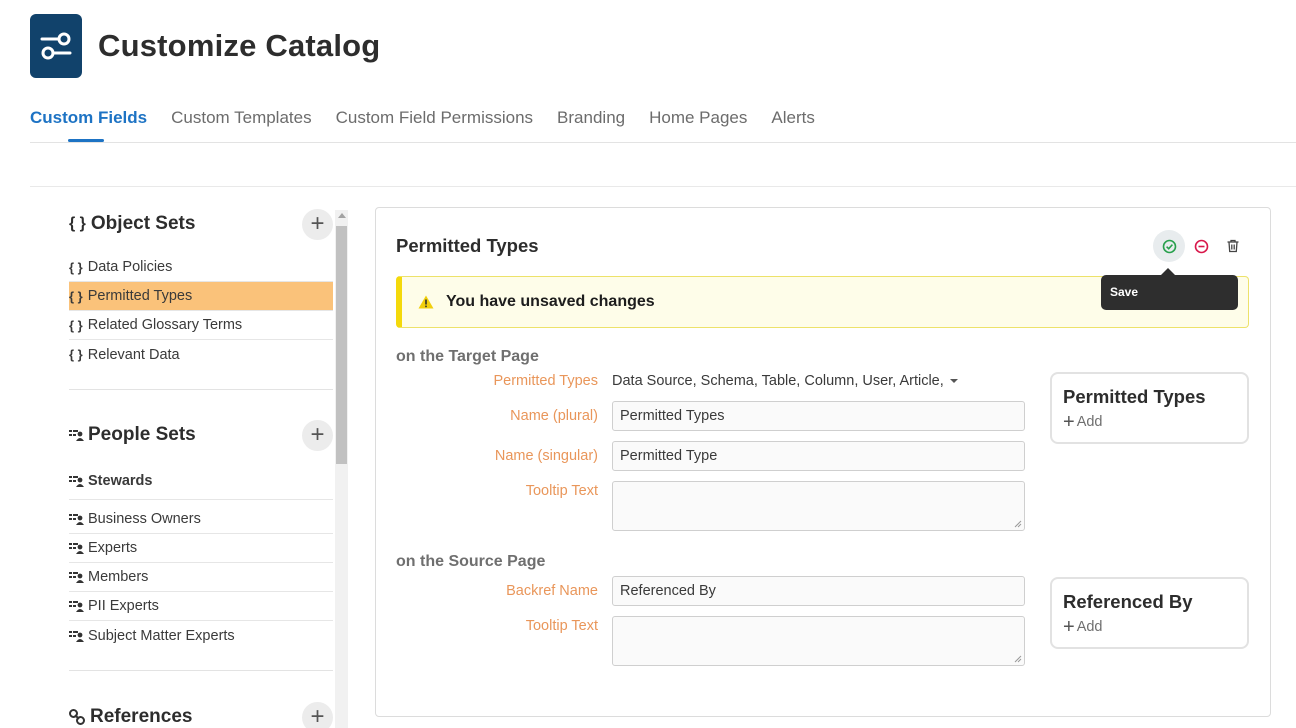 The image size is (1296, 728). What do you see at coordinates (201, 325) in the screenshot?
I see `sidebar-item-related-glossary-terms: { } Related Glossary Terms` at bounding box center [201, 325].